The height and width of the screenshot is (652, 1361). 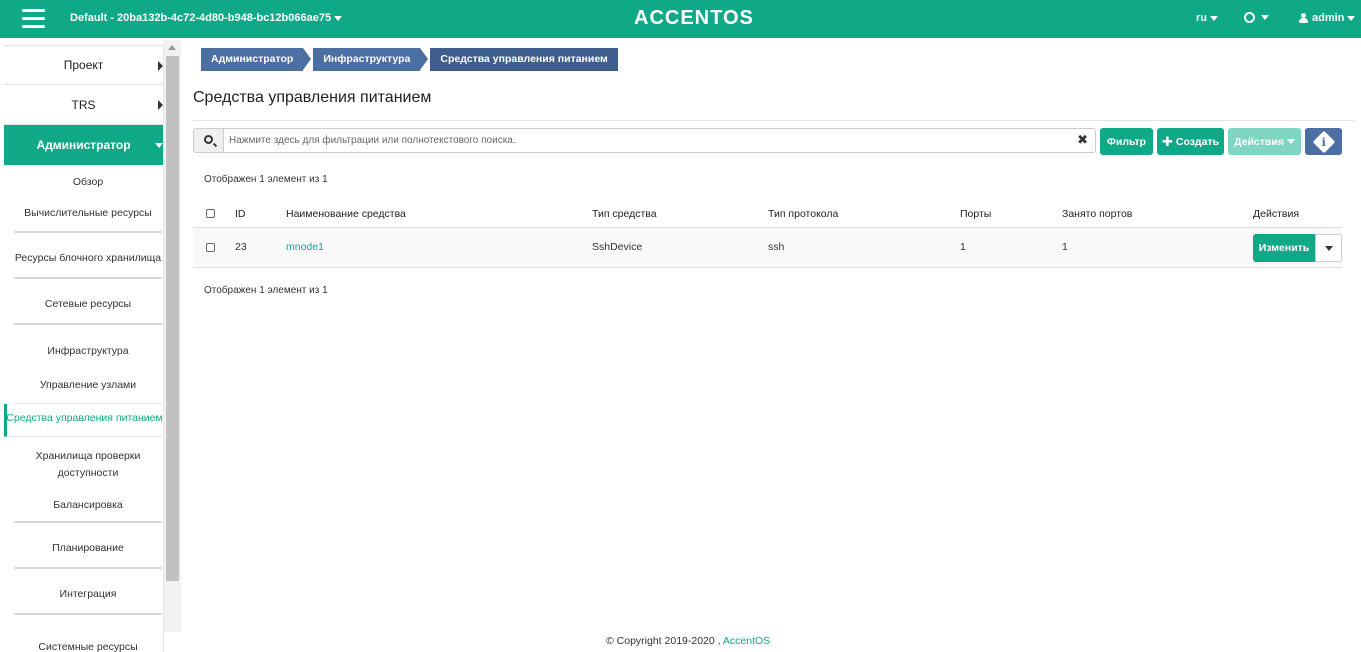 I want to click on search-bar: ✖, so click(x=644, y=140).